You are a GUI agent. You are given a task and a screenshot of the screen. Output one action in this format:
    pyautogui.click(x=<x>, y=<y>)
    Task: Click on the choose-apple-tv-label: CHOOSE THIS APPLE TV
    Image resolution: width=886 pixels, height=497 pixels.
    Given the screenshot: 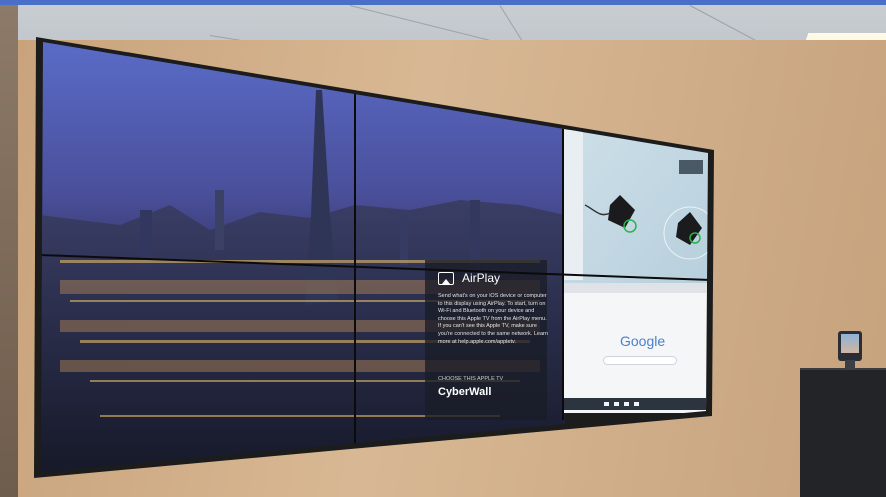 What is the action you would take?
    pyautogui.click(x=471, y=379)
    